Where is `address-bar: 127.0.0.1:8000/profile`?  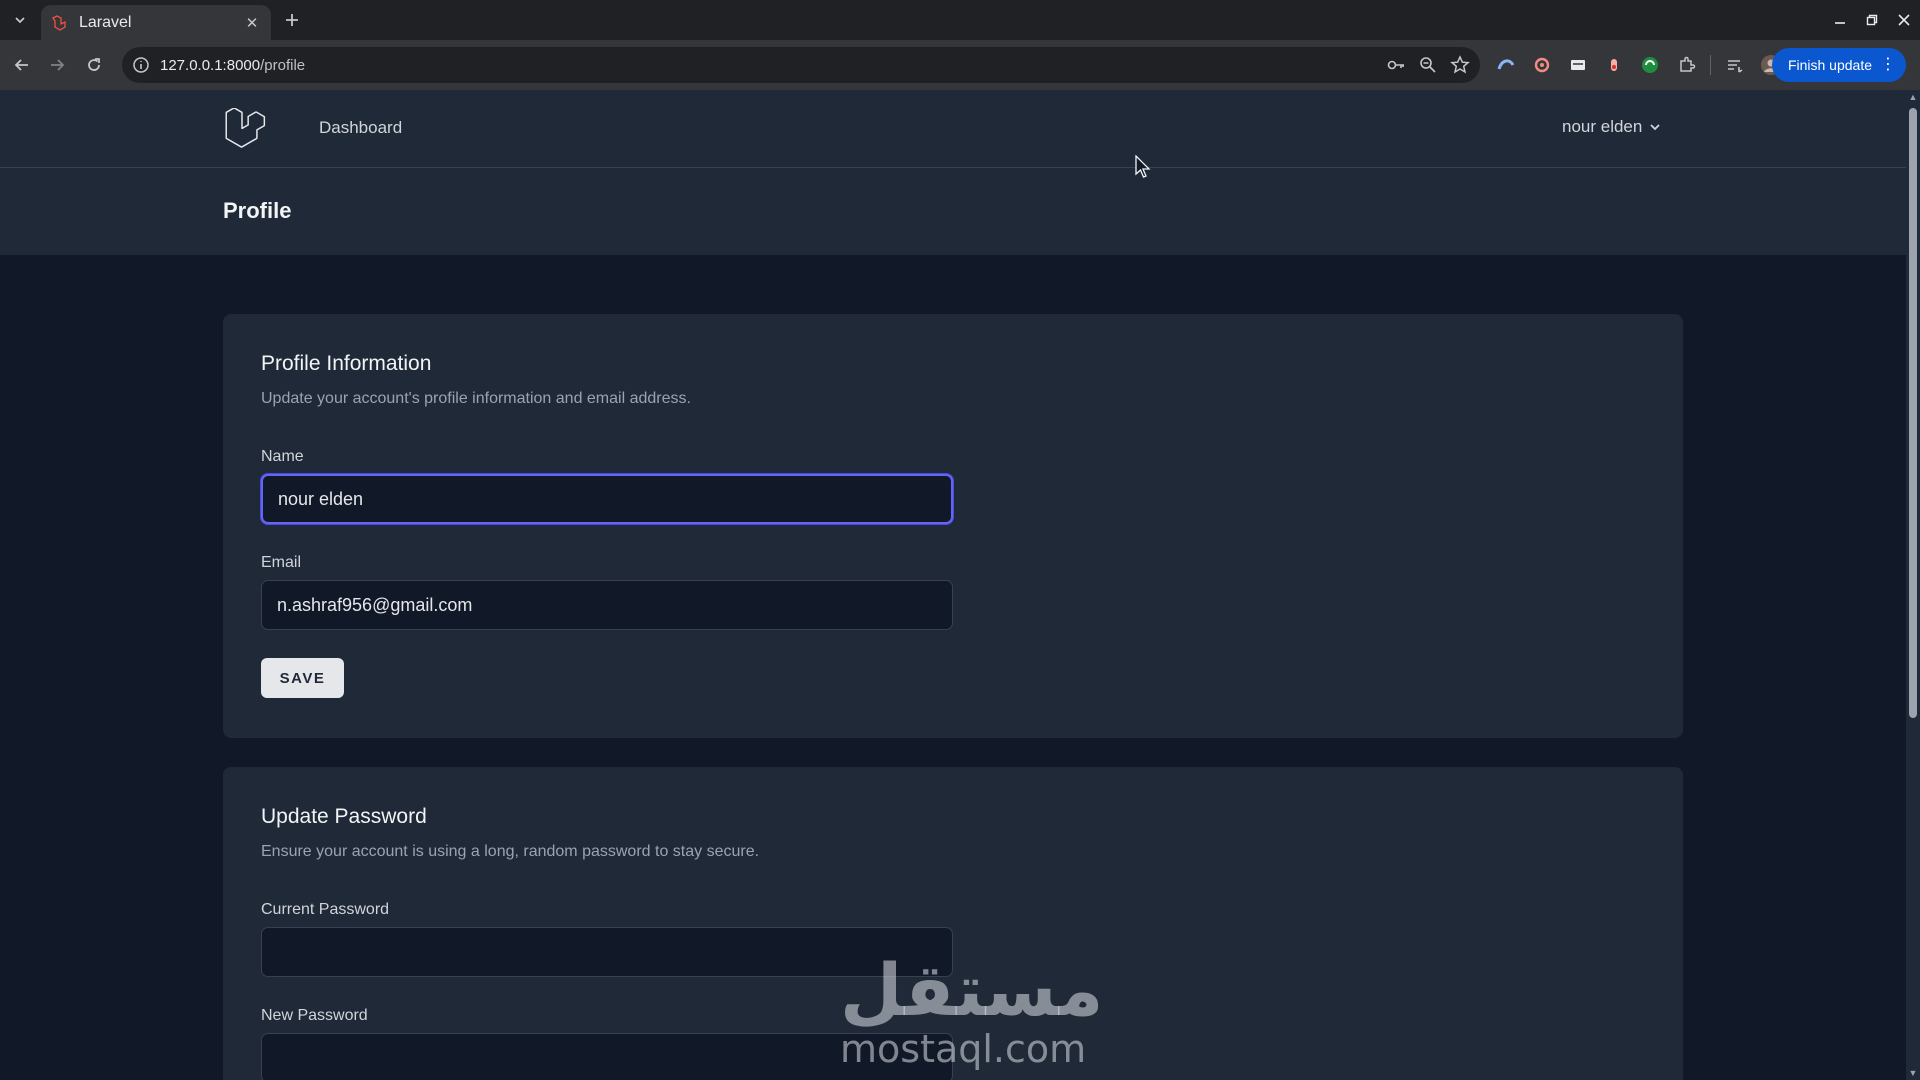
address-bar: 127.0.0.1:8000/profile is located at coordinates (801, 65).